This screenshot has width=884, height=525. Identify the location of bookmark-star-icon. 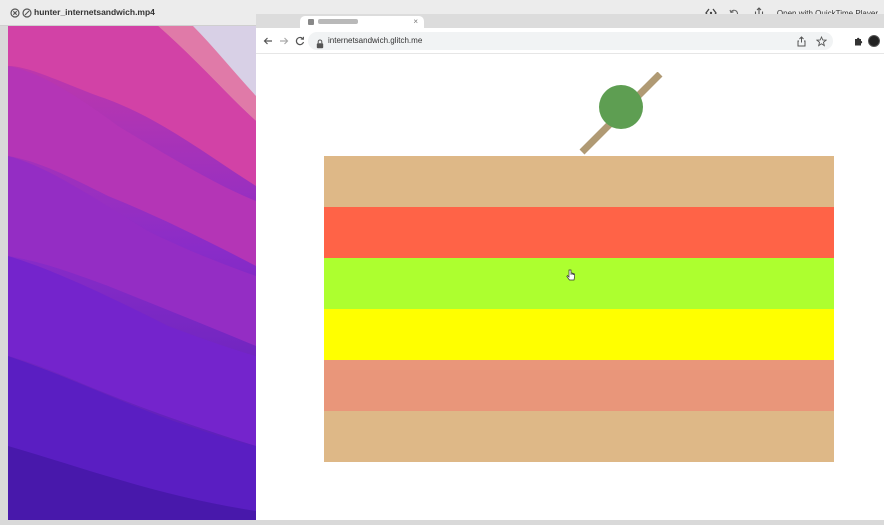
(821, 41).